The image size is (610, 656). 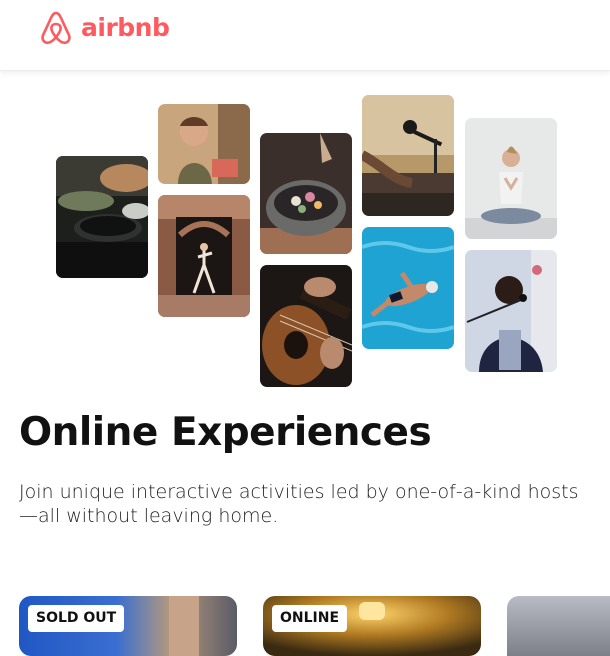 What do you see at coordinates (204, 144) in the screenshot?
I see `collage-photo-host` at bounding box center [204, 144].